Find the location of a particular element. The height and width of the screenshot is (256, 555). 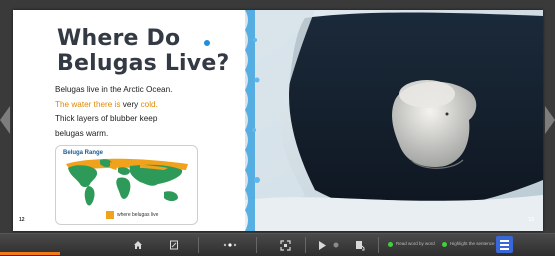

body-line-1: Belugas live in the Arctic Ocean. is located at coordinates (113, 90).